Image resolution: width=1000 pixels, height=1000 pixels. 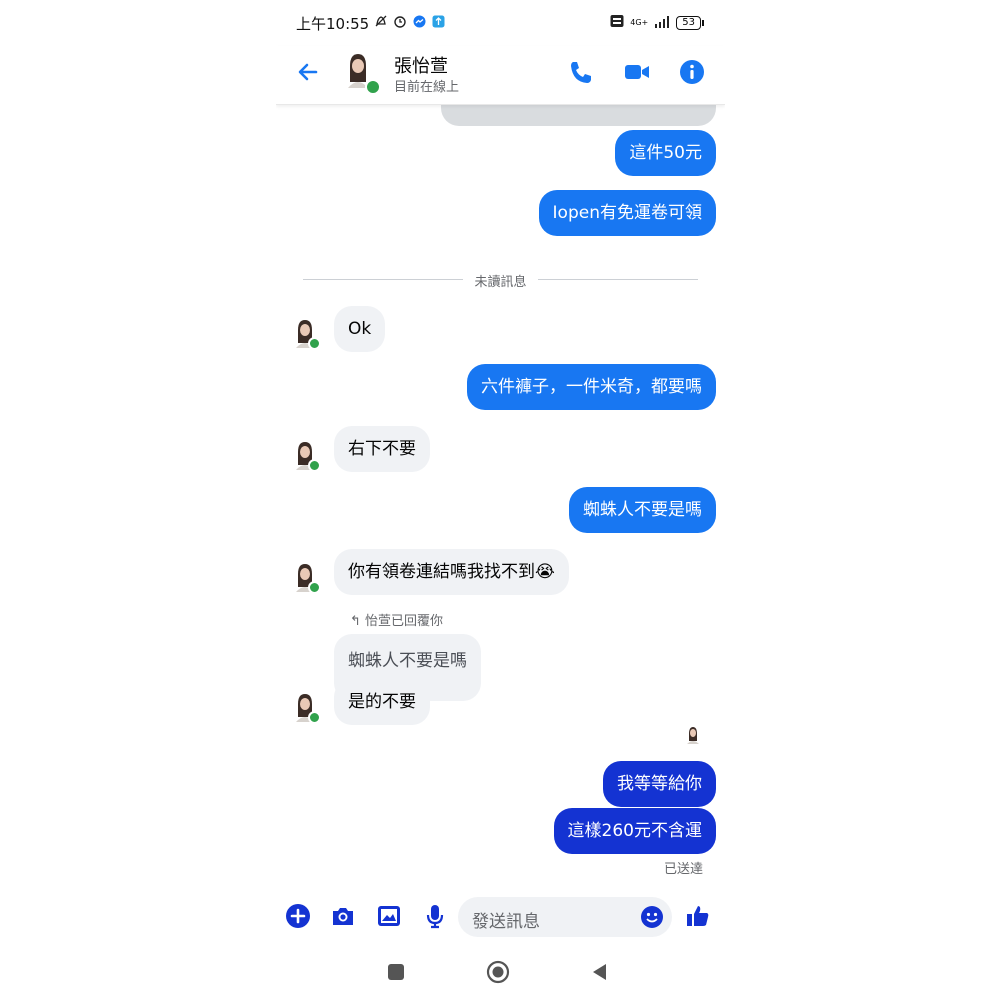 What do you see at coordinates (500, 75) in the screenshot?
I see `conversation-header: 張怡萱 目前在線上` at bounding box center [500, 75].